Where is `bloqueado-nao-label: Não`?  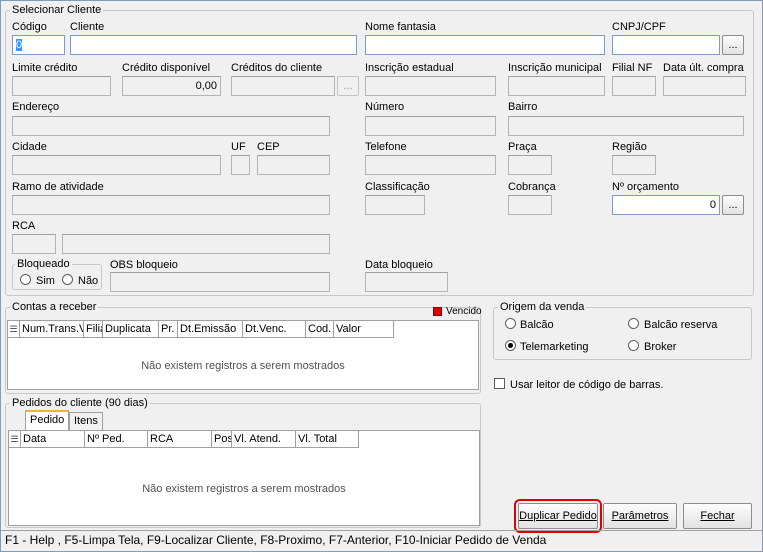 bloqueado-nao-label: Não is located at coordinates (88, 281).